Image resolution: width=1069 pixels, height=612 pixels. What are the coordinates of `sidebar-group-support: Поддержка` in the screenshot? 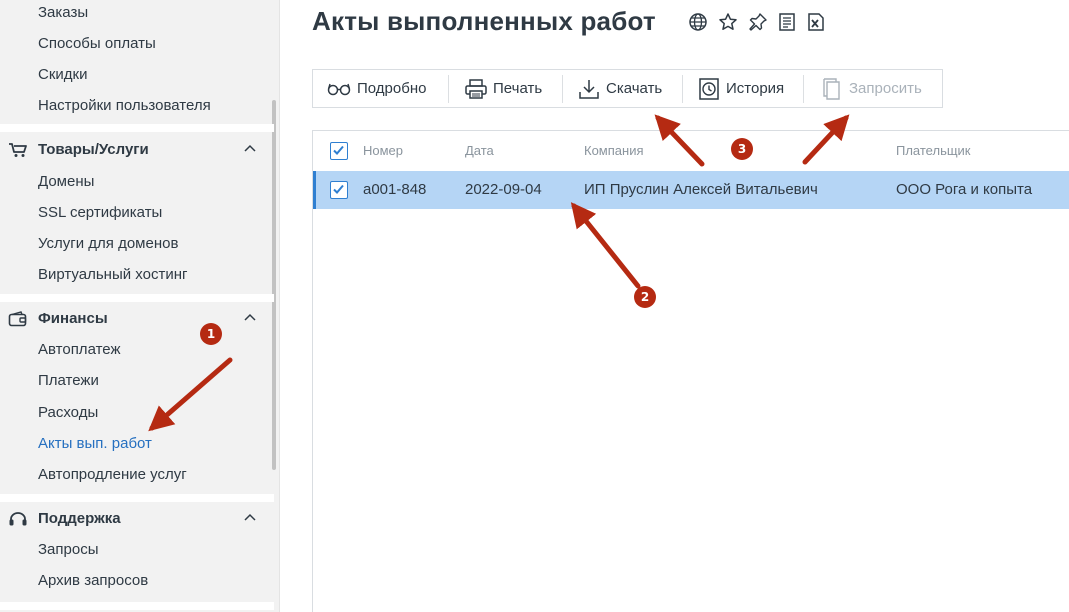 It's located at (137, 519).